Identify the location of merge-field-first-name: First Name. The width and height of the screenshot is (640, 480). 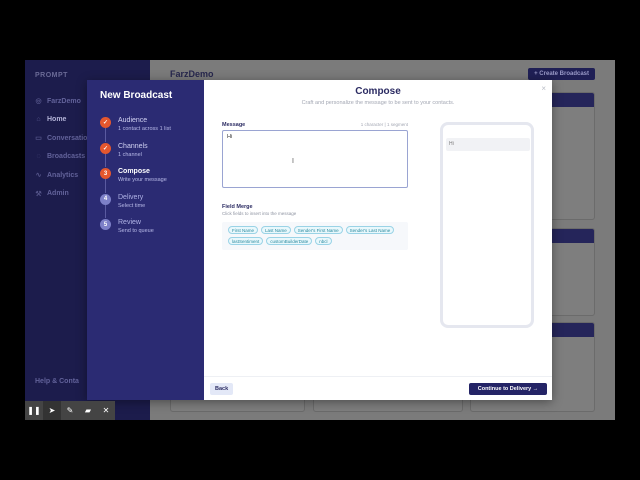
(243, 230).